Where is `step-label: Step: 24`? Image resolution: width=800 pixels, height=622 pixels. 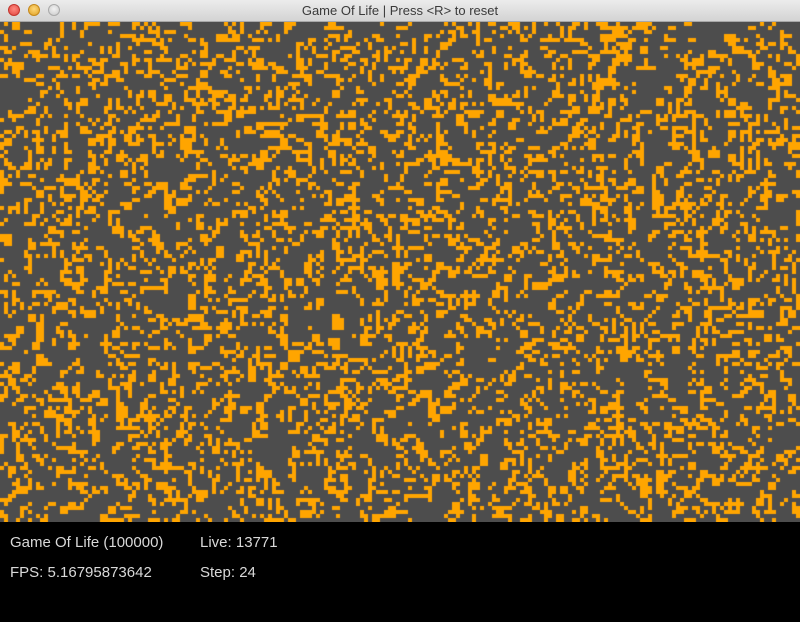
step-label: Step: 24 is located at coordinates (228, 572).